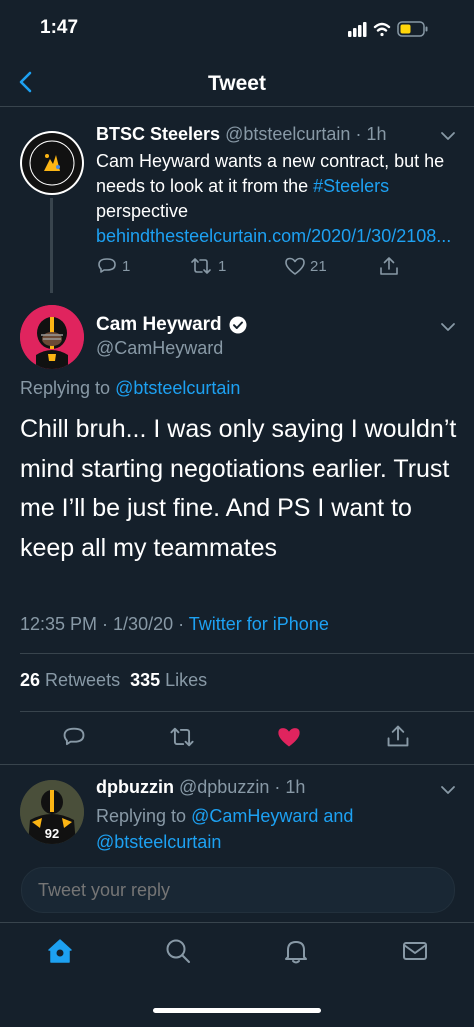 The height and width of the screenshot is (1027, 474). Describe the element at coordinates (238, 325) in the screenshot. I see `verified-badge-icon` at that location.